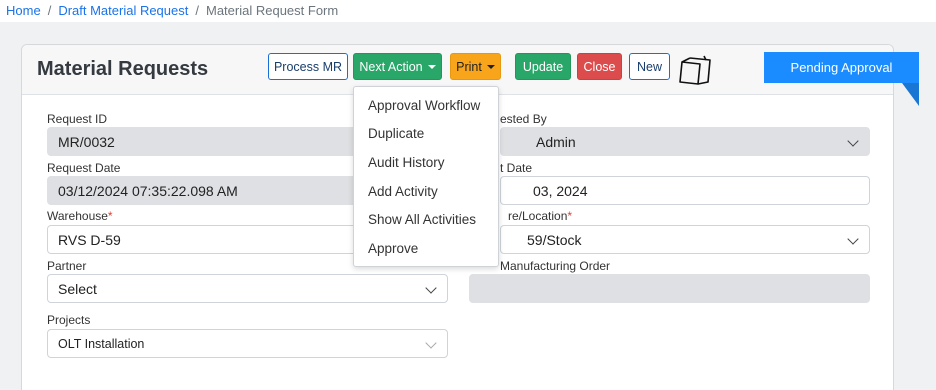 Image resolution: width=936 pixels, height=390 pixels. What do you see at coordinates (910, 94) in the screenshot?
I see `ribbon-fold` at bounding box center [910, 94].